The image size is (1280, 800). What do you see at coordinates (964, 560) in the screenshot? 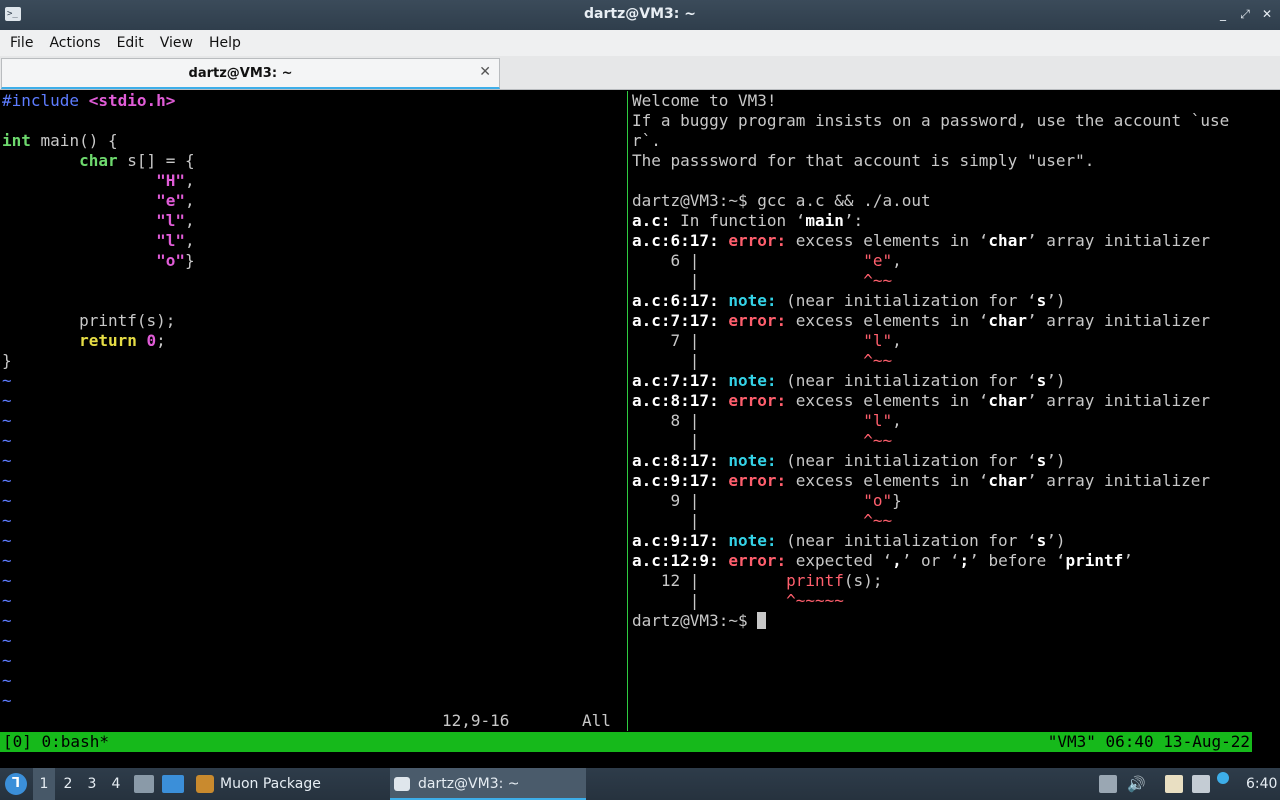
I see `shell-text: ;` at bounding box center [964, 560].